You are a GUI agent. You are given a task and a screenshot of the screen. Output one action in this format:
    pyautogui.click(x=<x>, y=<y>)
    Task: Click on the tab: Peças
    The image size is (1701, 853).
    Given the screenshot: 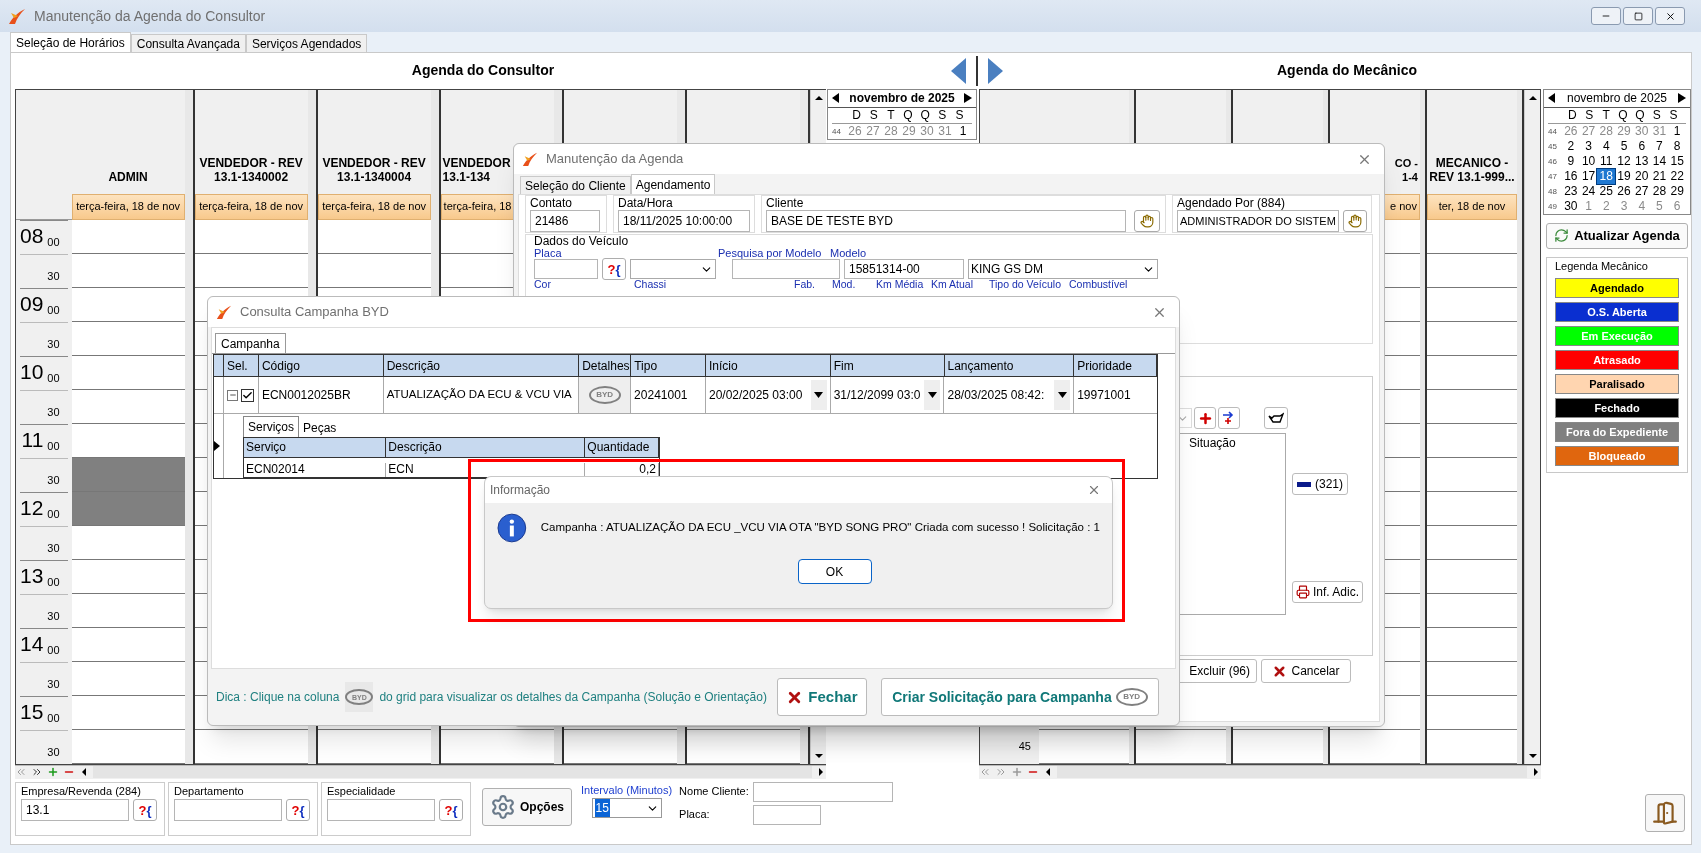 What is the action you would take?
    pyautogui.click(x=320, y=427)
    